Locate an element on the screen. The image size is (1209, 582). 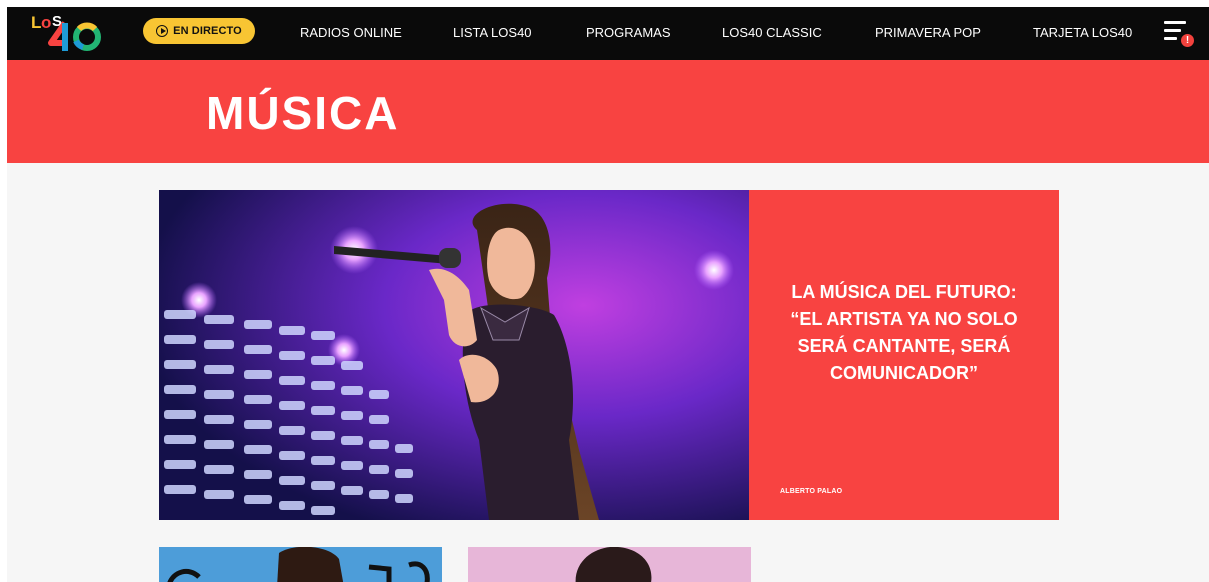
hero-author: ALBERTO PALAO is located at coordinates (811, 491).